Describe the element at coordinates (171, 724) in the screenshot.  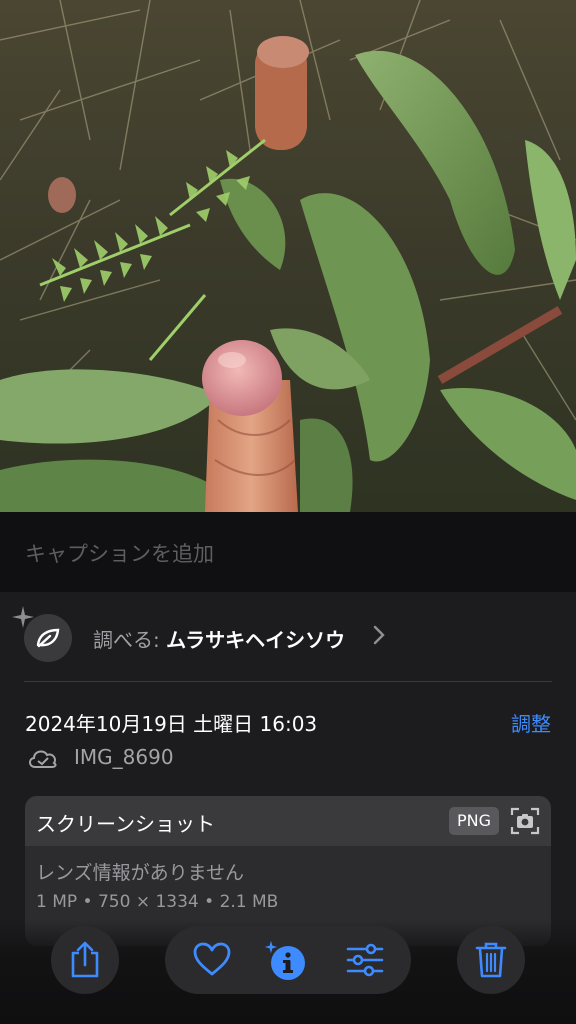
I see `capture-date: 2024年10月19日 土曜日 16:03` at that location.